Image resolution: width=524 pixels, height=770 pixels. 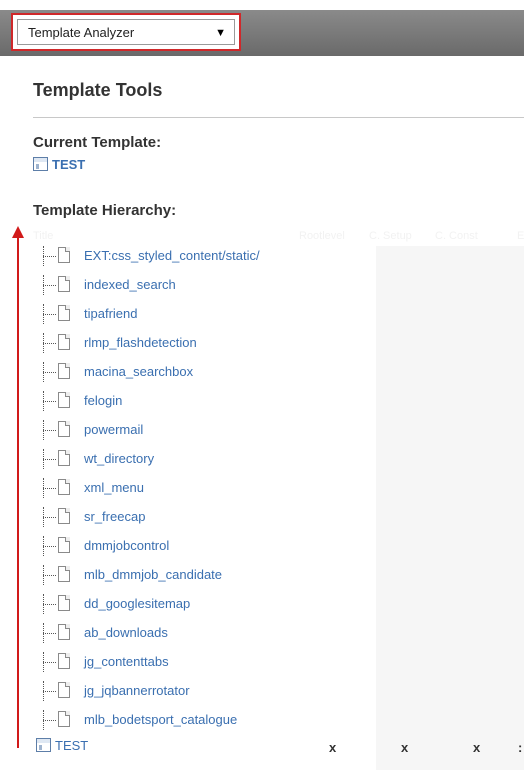 What do you see at coordinates (71, 745) in the screenshot?
I see `root-template-name: TEST` at bounding box center [71, 745].